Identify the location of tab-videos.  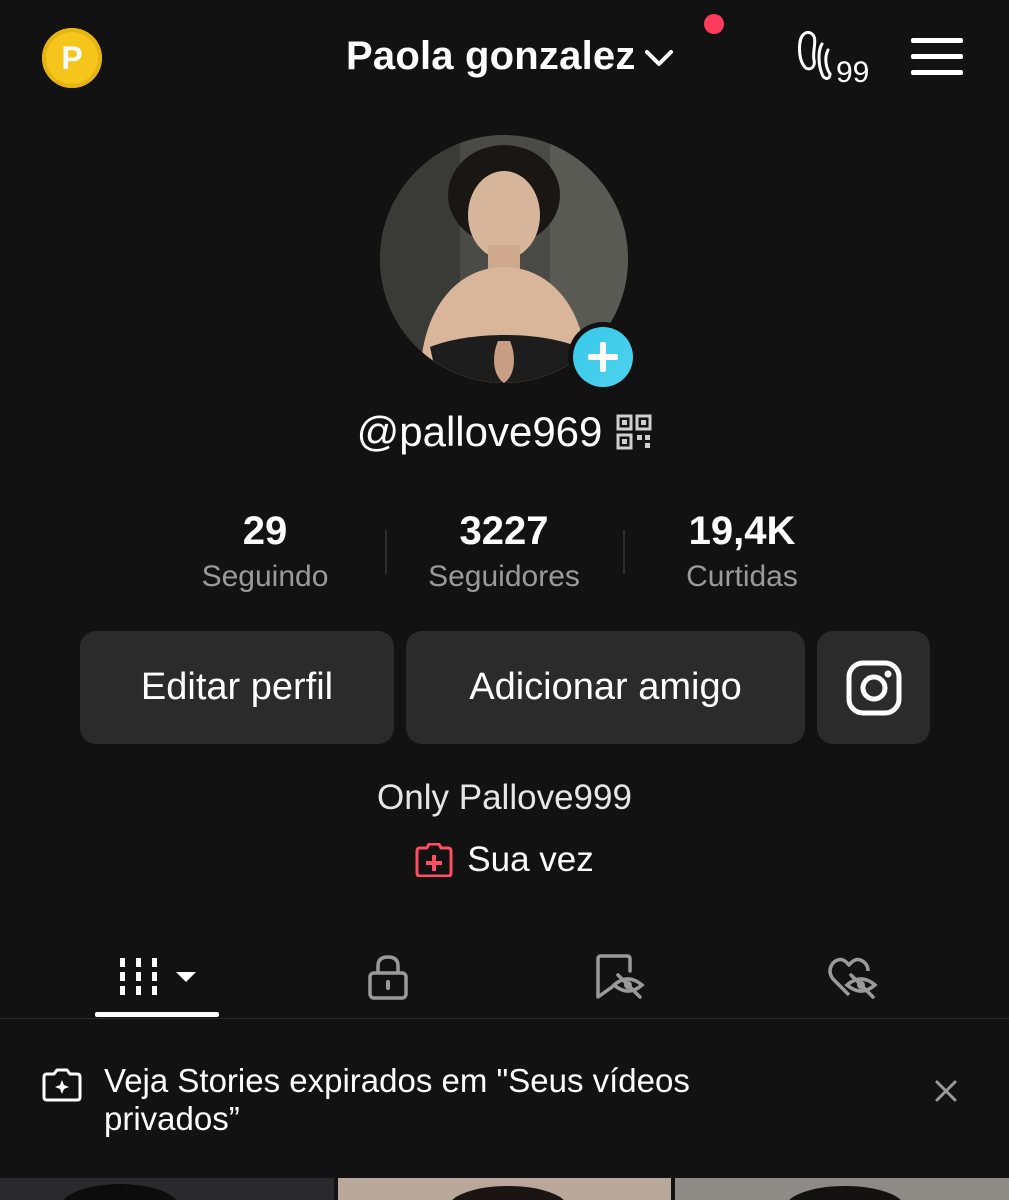
(157, 977).